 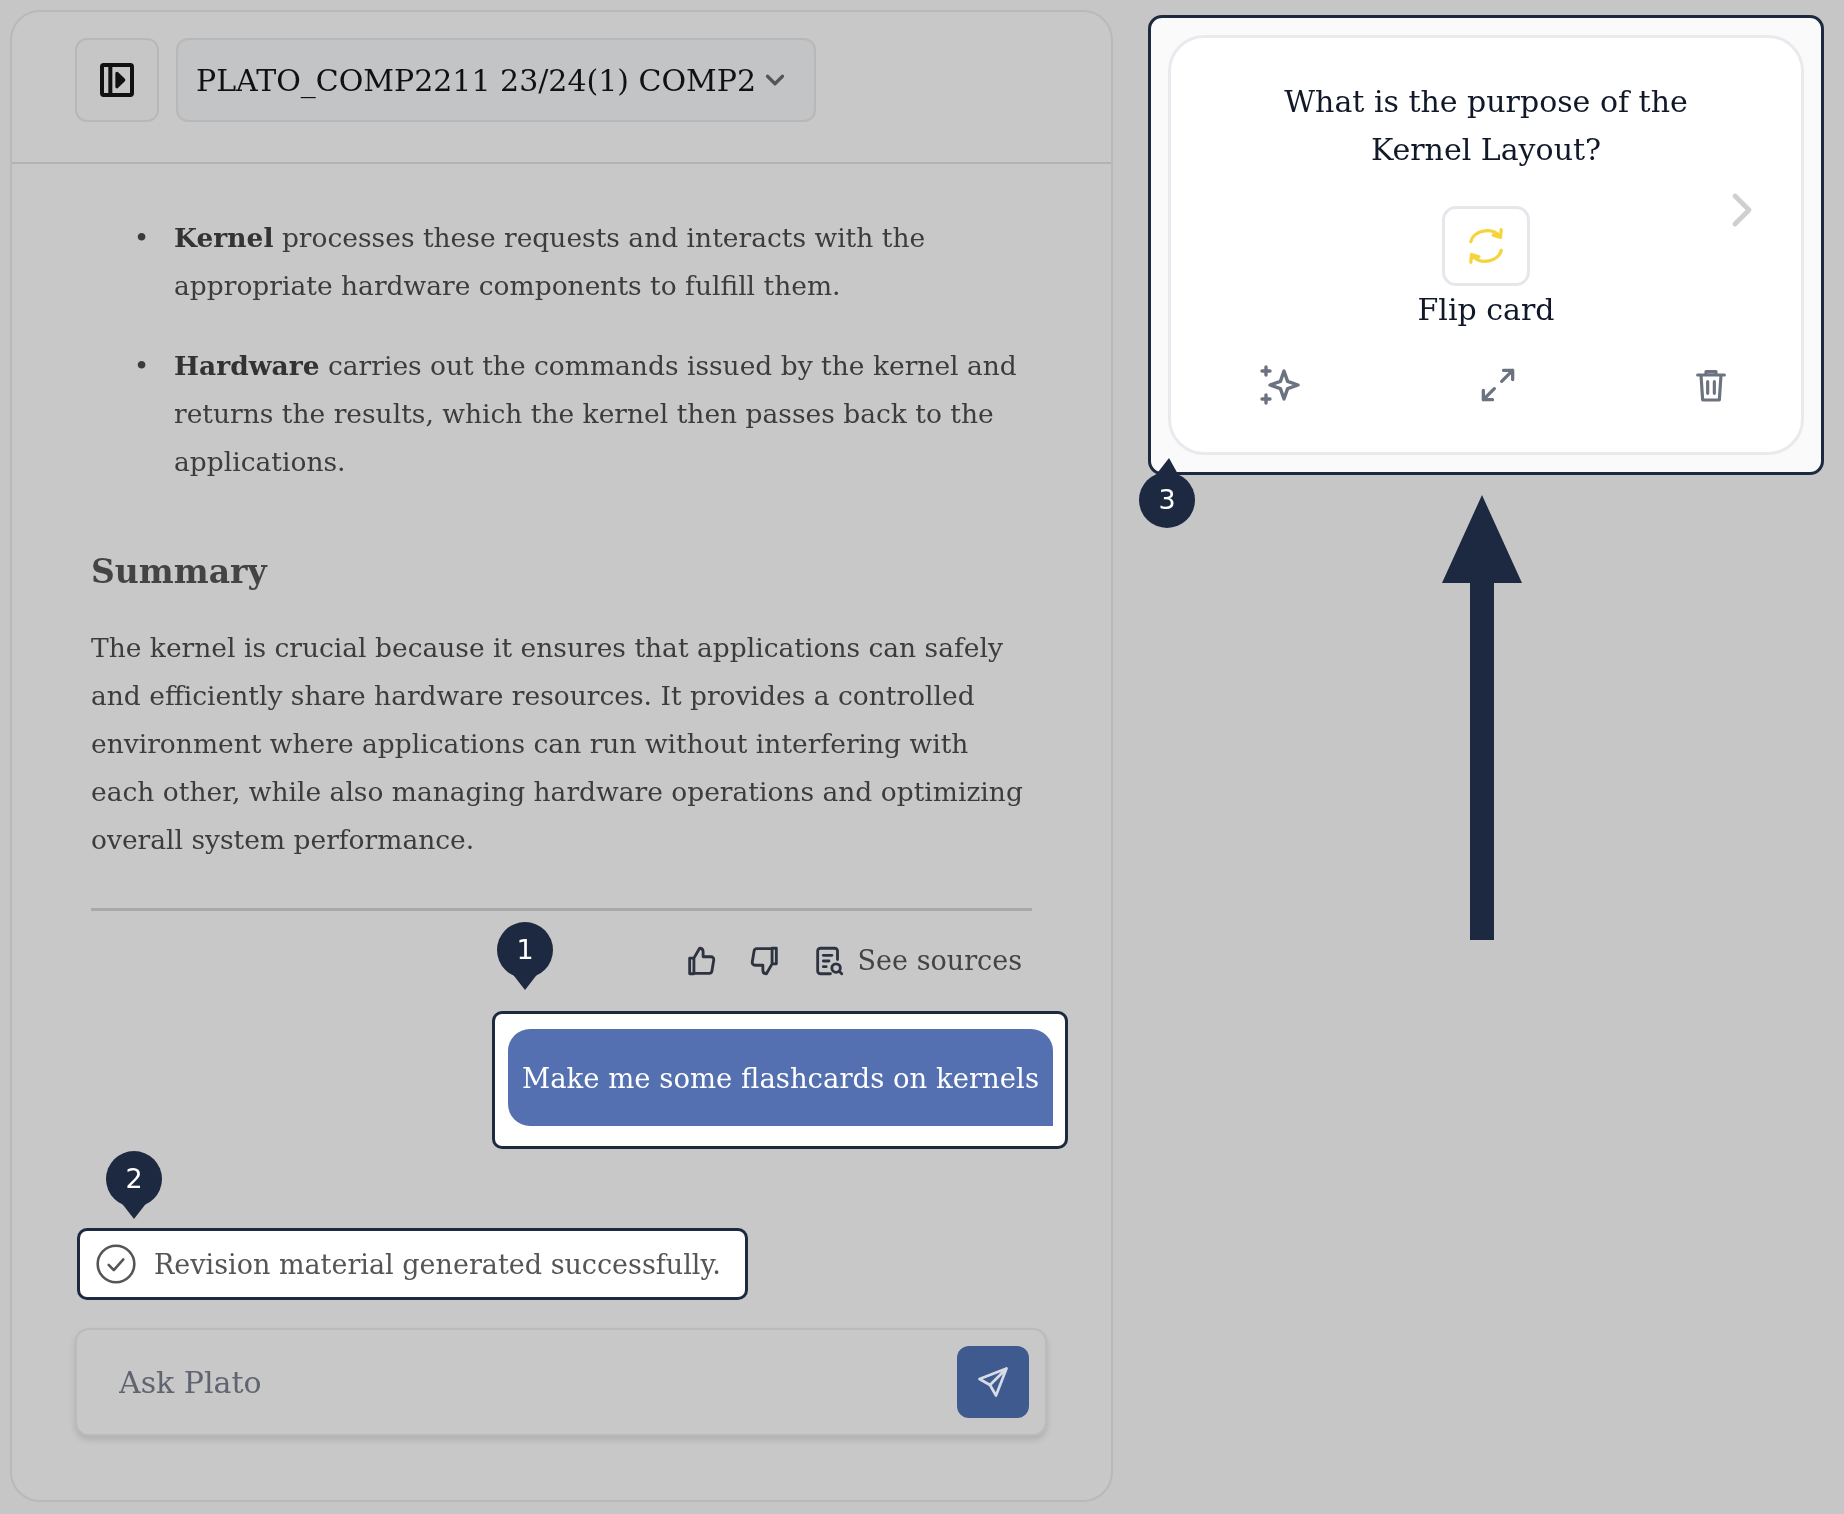 What do you see at coordinates (596, 414) in the screenshot?
I see `bullet-item: Hardware carries out the commands issued by the kernel and returns the results, which the kernel then passes back to the applications.` at bounding box center [596, 414].